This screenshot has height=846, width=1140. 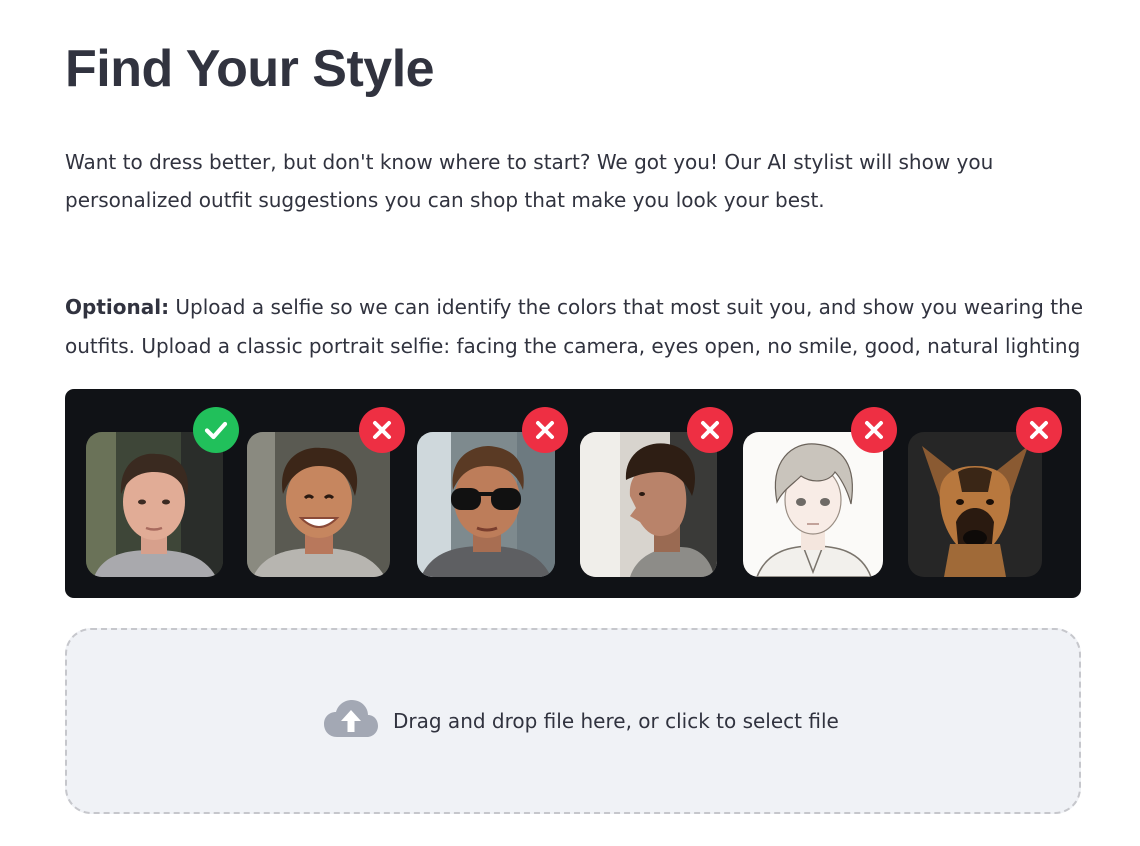 I want to click on example-smiling-selfie, so click(x=318, y=504).